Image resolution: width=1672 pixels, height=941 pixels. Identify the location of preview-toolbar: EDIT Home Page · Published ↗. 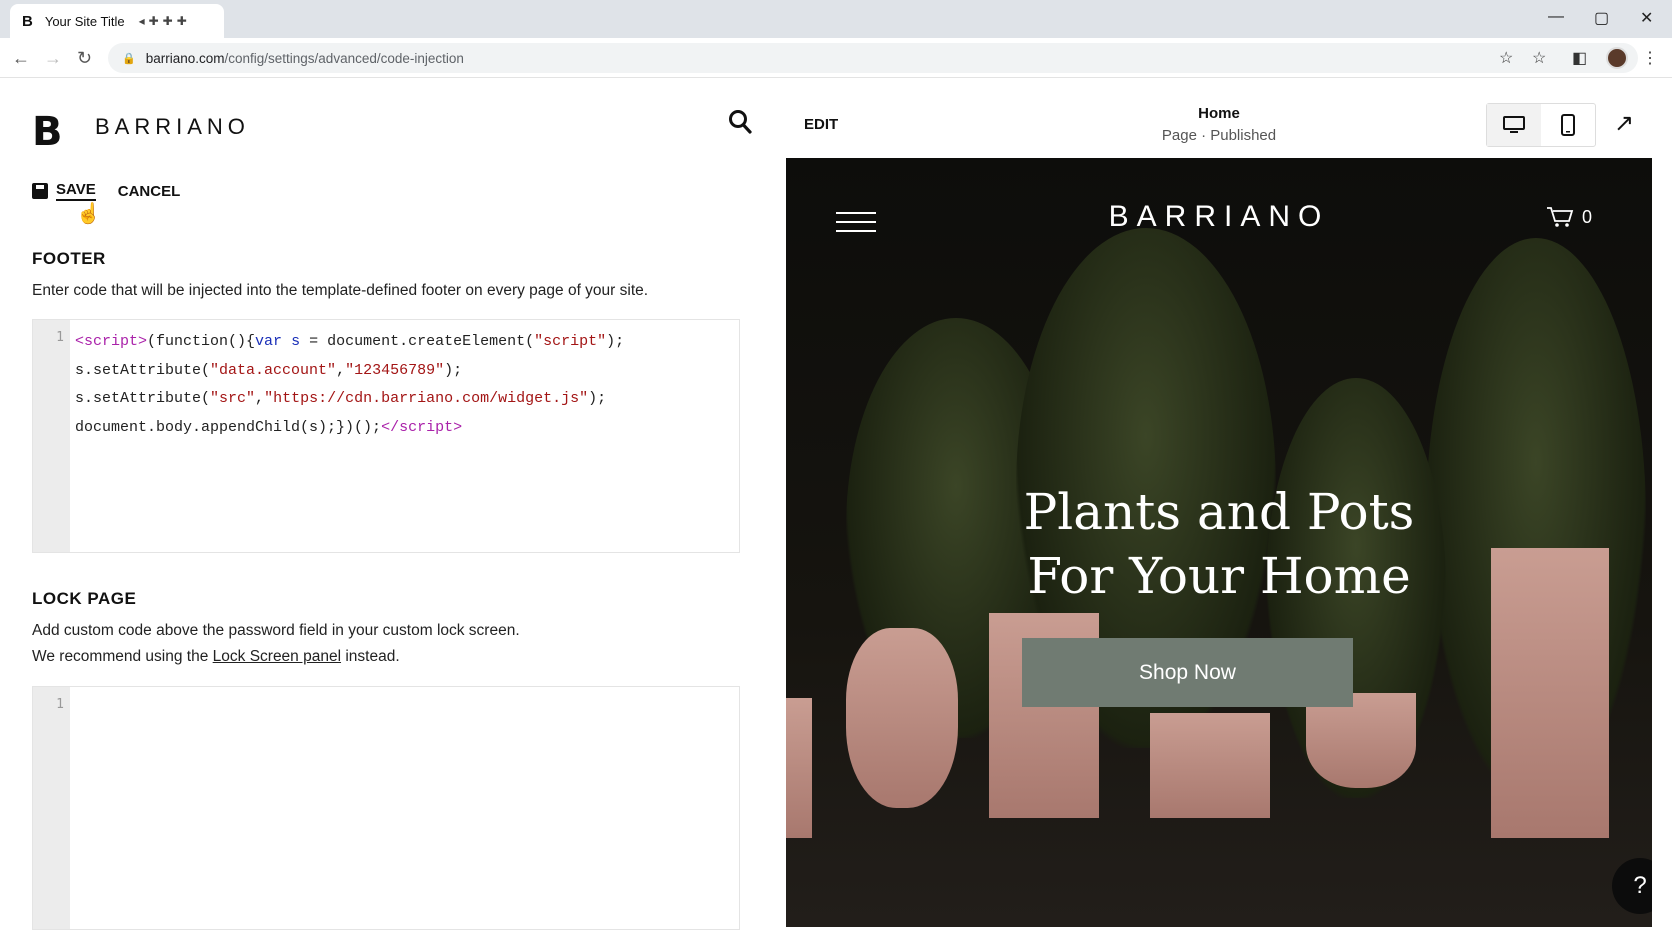
(1219, 124).